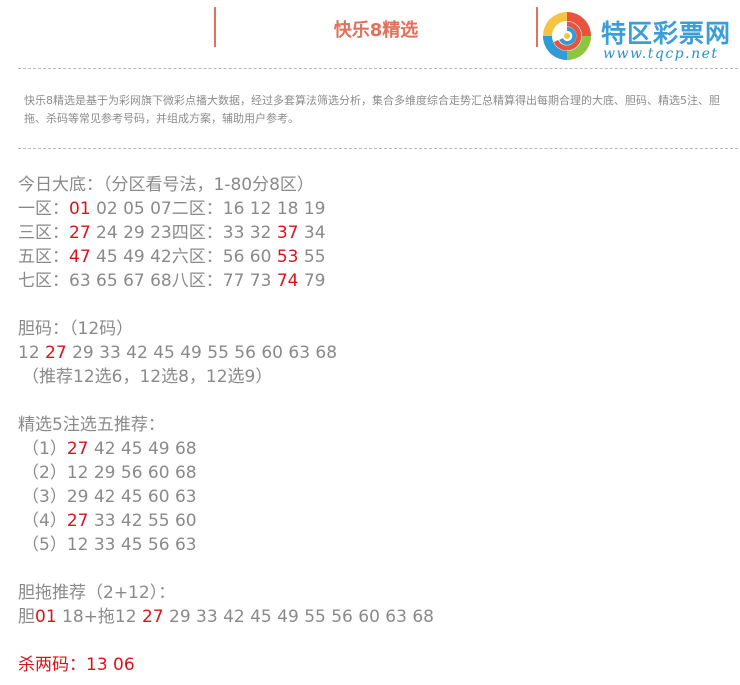 This screenshot has height=685, width=740. What do you see at coordinates (379, 209) in the screenshot?
I see `number-row: 一区：01 02 05 07二区：16 12 18 19` at bounding box center [379, 209].